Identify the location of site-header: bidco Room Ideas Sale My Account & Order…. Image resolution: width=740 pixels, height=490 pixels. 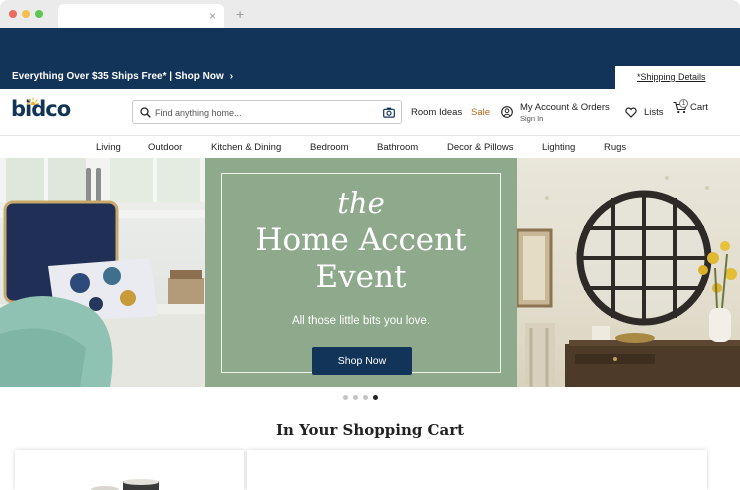
(370, 112).